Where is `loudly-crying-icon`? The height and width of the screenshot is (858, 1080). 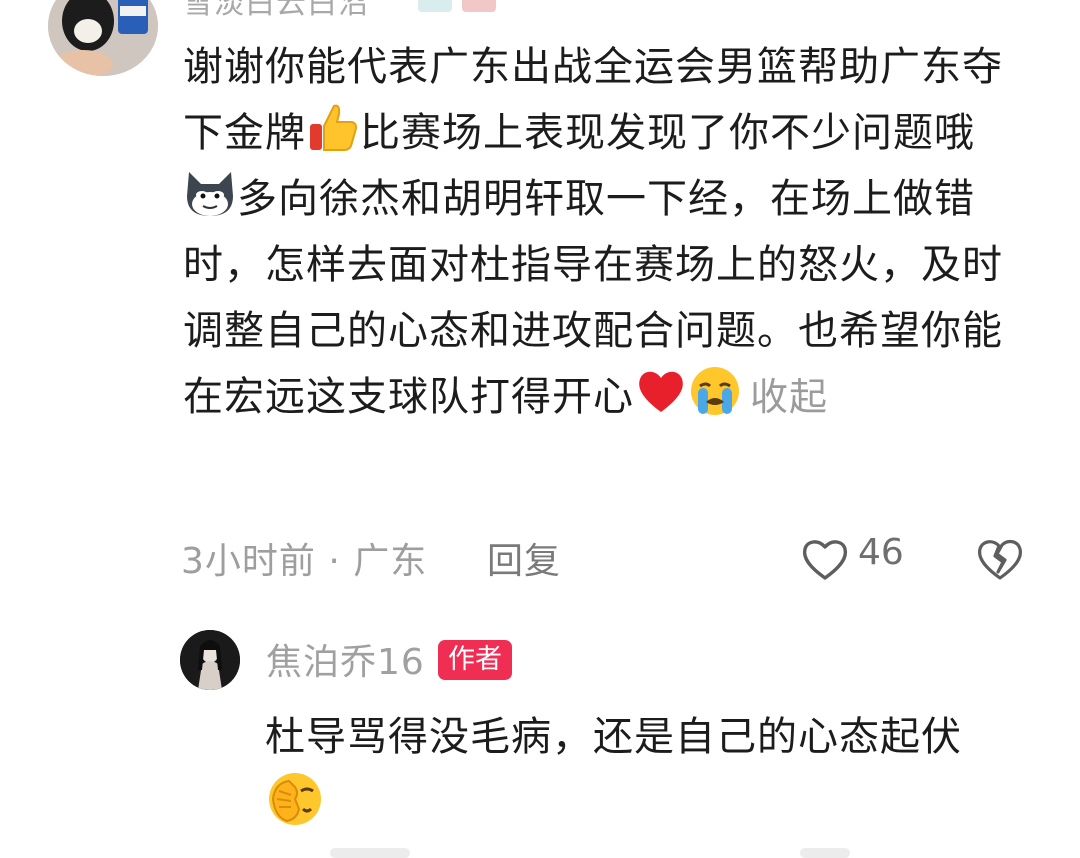 loudly-crying-icon is located at coordinates (715, 391).